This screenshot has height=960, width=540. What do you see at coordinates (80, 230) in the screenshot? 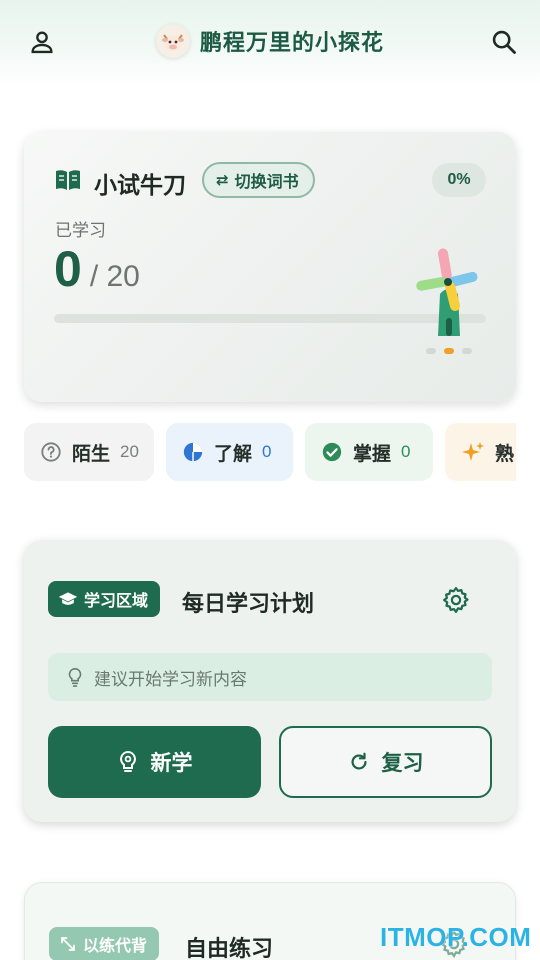
I see `learned-label: 已学习` at bounding box center [80, 230].